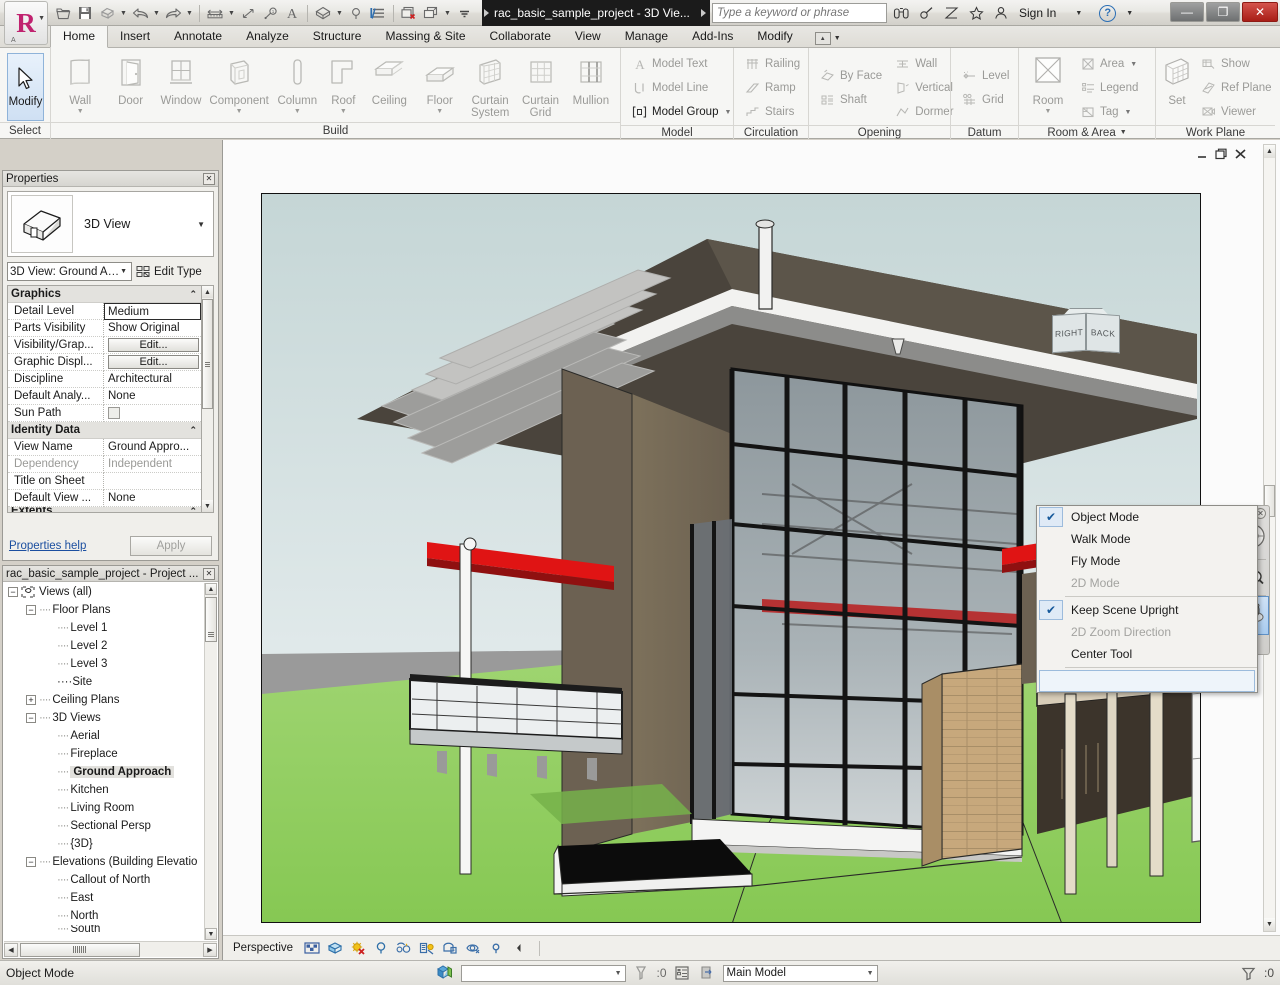 Image resolution: width=1280 pixels, height=985 pixels. I want to click on undo-icon, so click(140, 13).